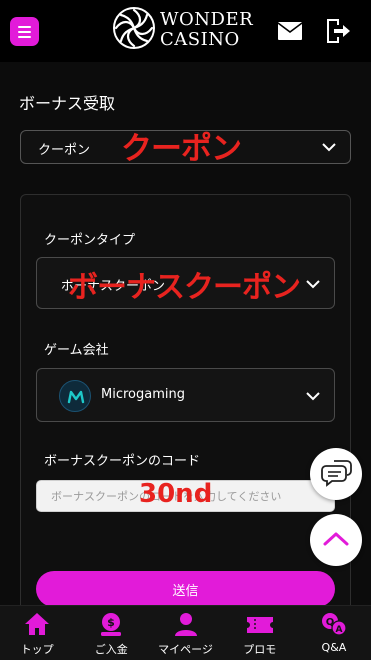 Image resolution: width=371 pixels, height=660 pixels. I want to click on page-title: ボーナス受取, so click(67, 103).